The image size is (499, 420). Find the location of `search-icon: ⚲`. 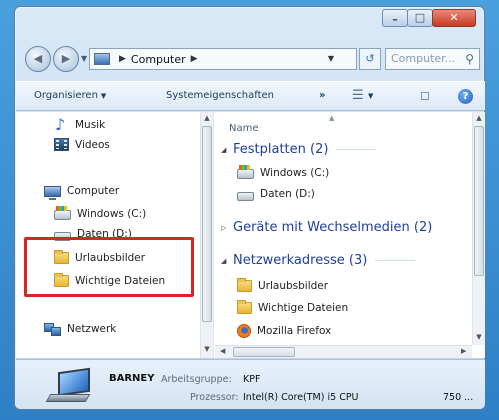

search-icon: ⚲ is located at coordinates (469, 59).